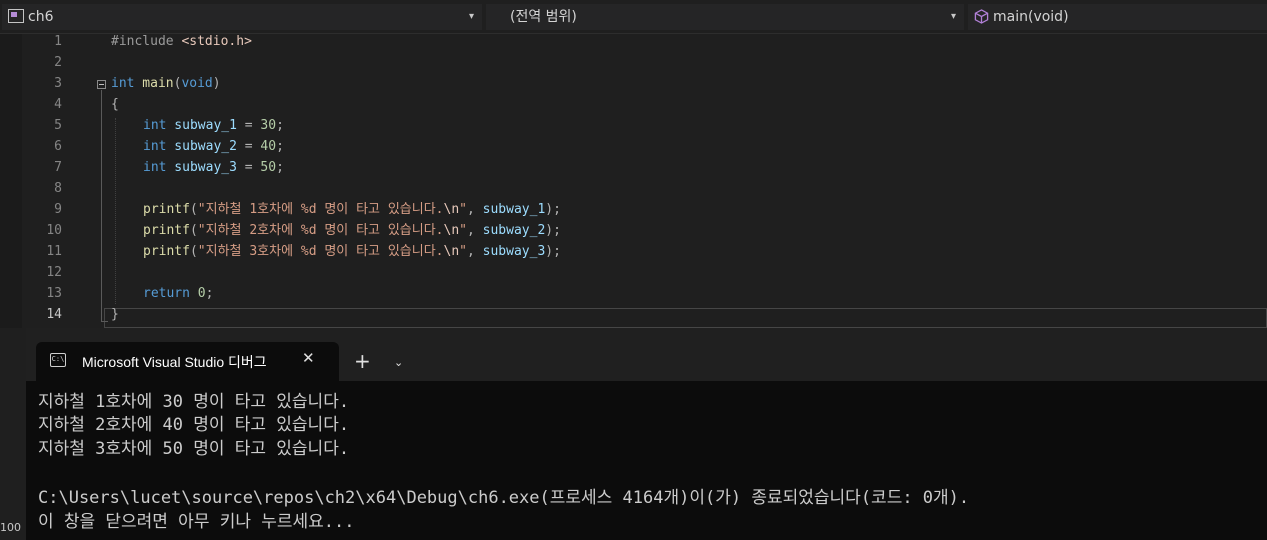 Image resolution: width=1267 pixels, height=540 pixels. I want to click on terminal-tab-bar: C:\ Microsoft Visual Studio 디버그 ✕ + ⌄, so click(646, 354).